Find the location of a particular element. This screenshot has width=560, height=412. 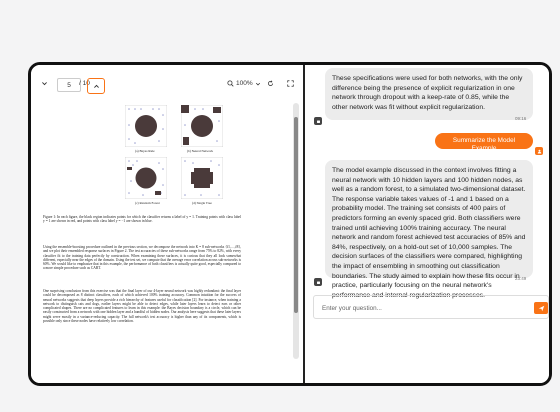

send-icon is located at coordinates (541, 308).